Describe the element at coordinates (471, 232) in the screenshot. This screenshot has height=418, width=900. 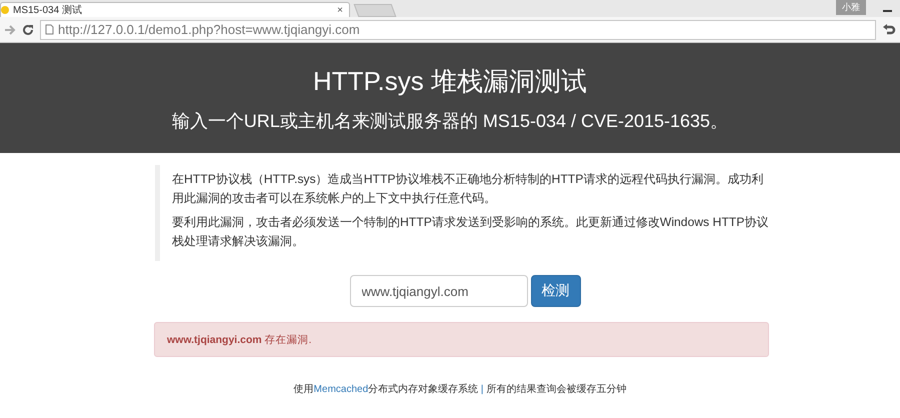
I see `description-paragraph: 要利用此漏洞，攻击者必须发送一个特制的HTTP请求发送到受影响的系统。此更新通过修改Windows HTTP协议栈处理请求解决该漏洞。` at that location.